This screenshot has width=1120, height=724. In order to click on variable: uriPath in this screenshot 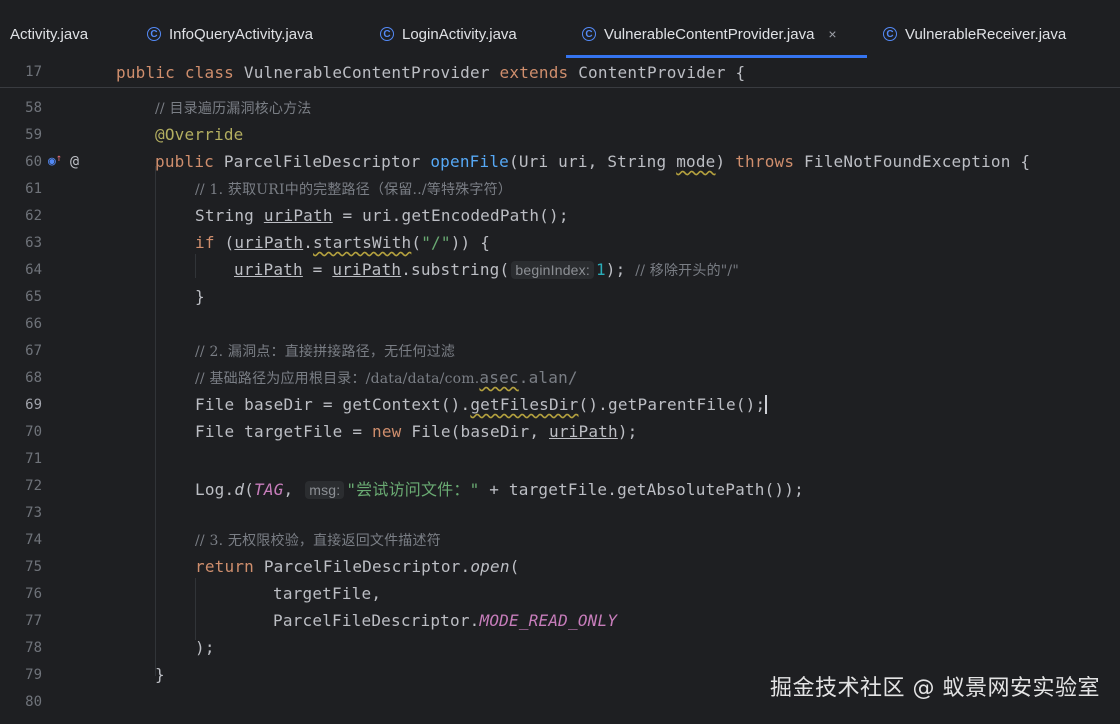, I will do `click(298, 215)`.